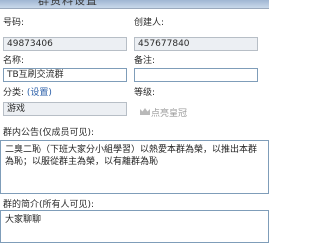 This screenshot has height=243, width=320. Describe the element at coordinates (39, 93) in the screenshot. I see `category-set-link: (设置)` at that location.